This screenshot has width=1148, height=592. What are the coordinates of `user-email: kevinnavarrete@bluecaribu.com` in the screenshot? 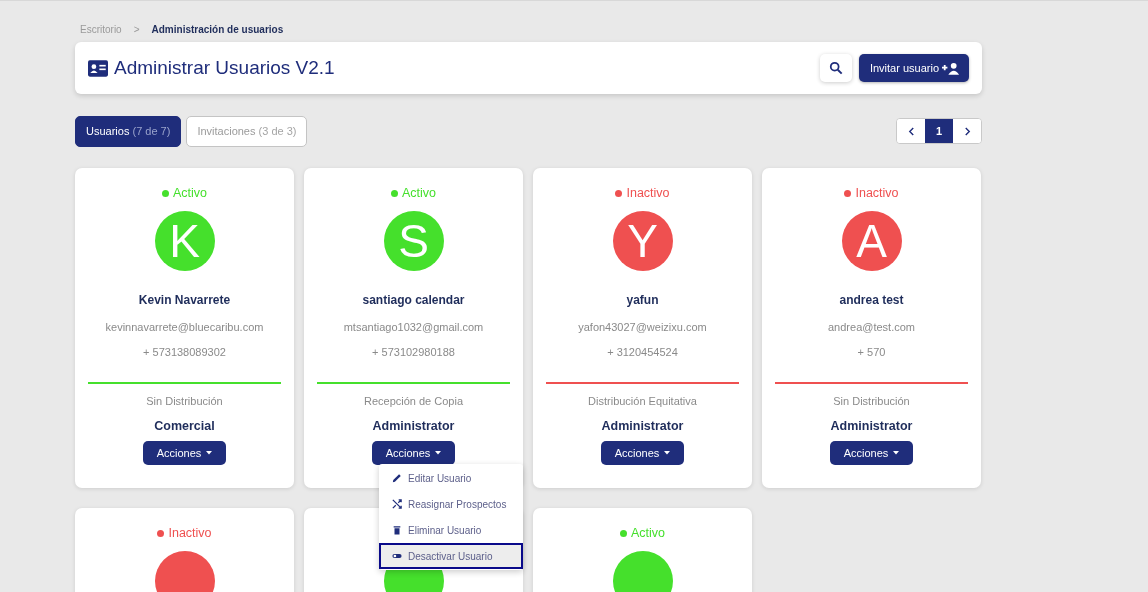 It's located at (184, 327).